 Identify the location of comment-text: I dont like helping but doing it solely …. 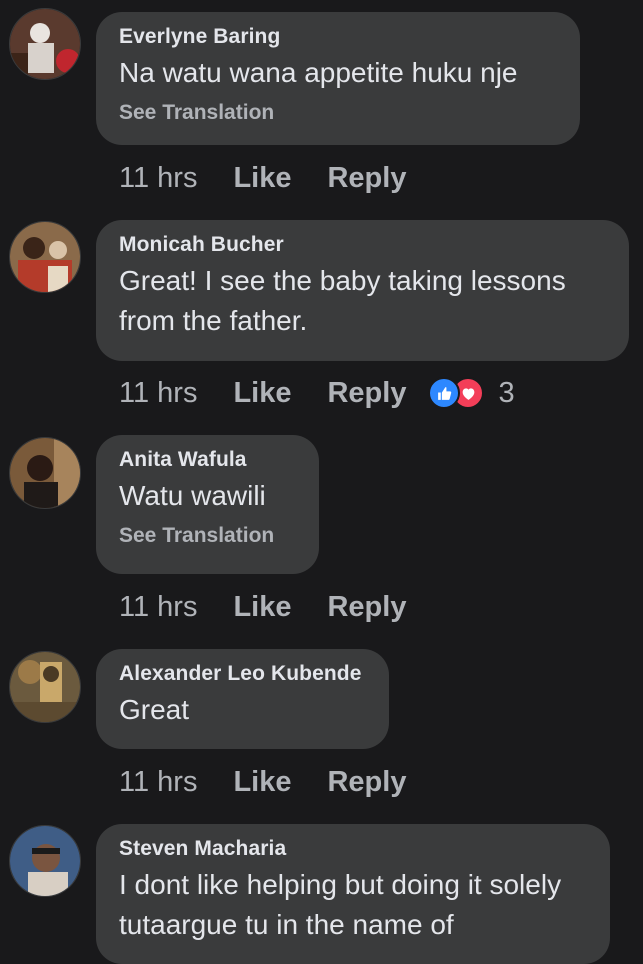
(340, 904).